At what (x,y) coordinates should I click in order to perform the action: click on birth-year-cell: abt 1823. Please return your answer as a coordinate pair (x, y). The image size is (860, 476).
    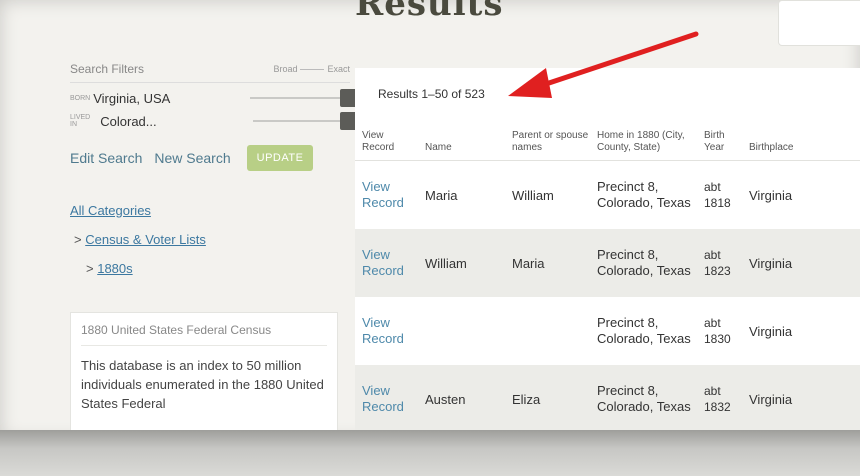
    Looking at the image, I should click on (719, 263).